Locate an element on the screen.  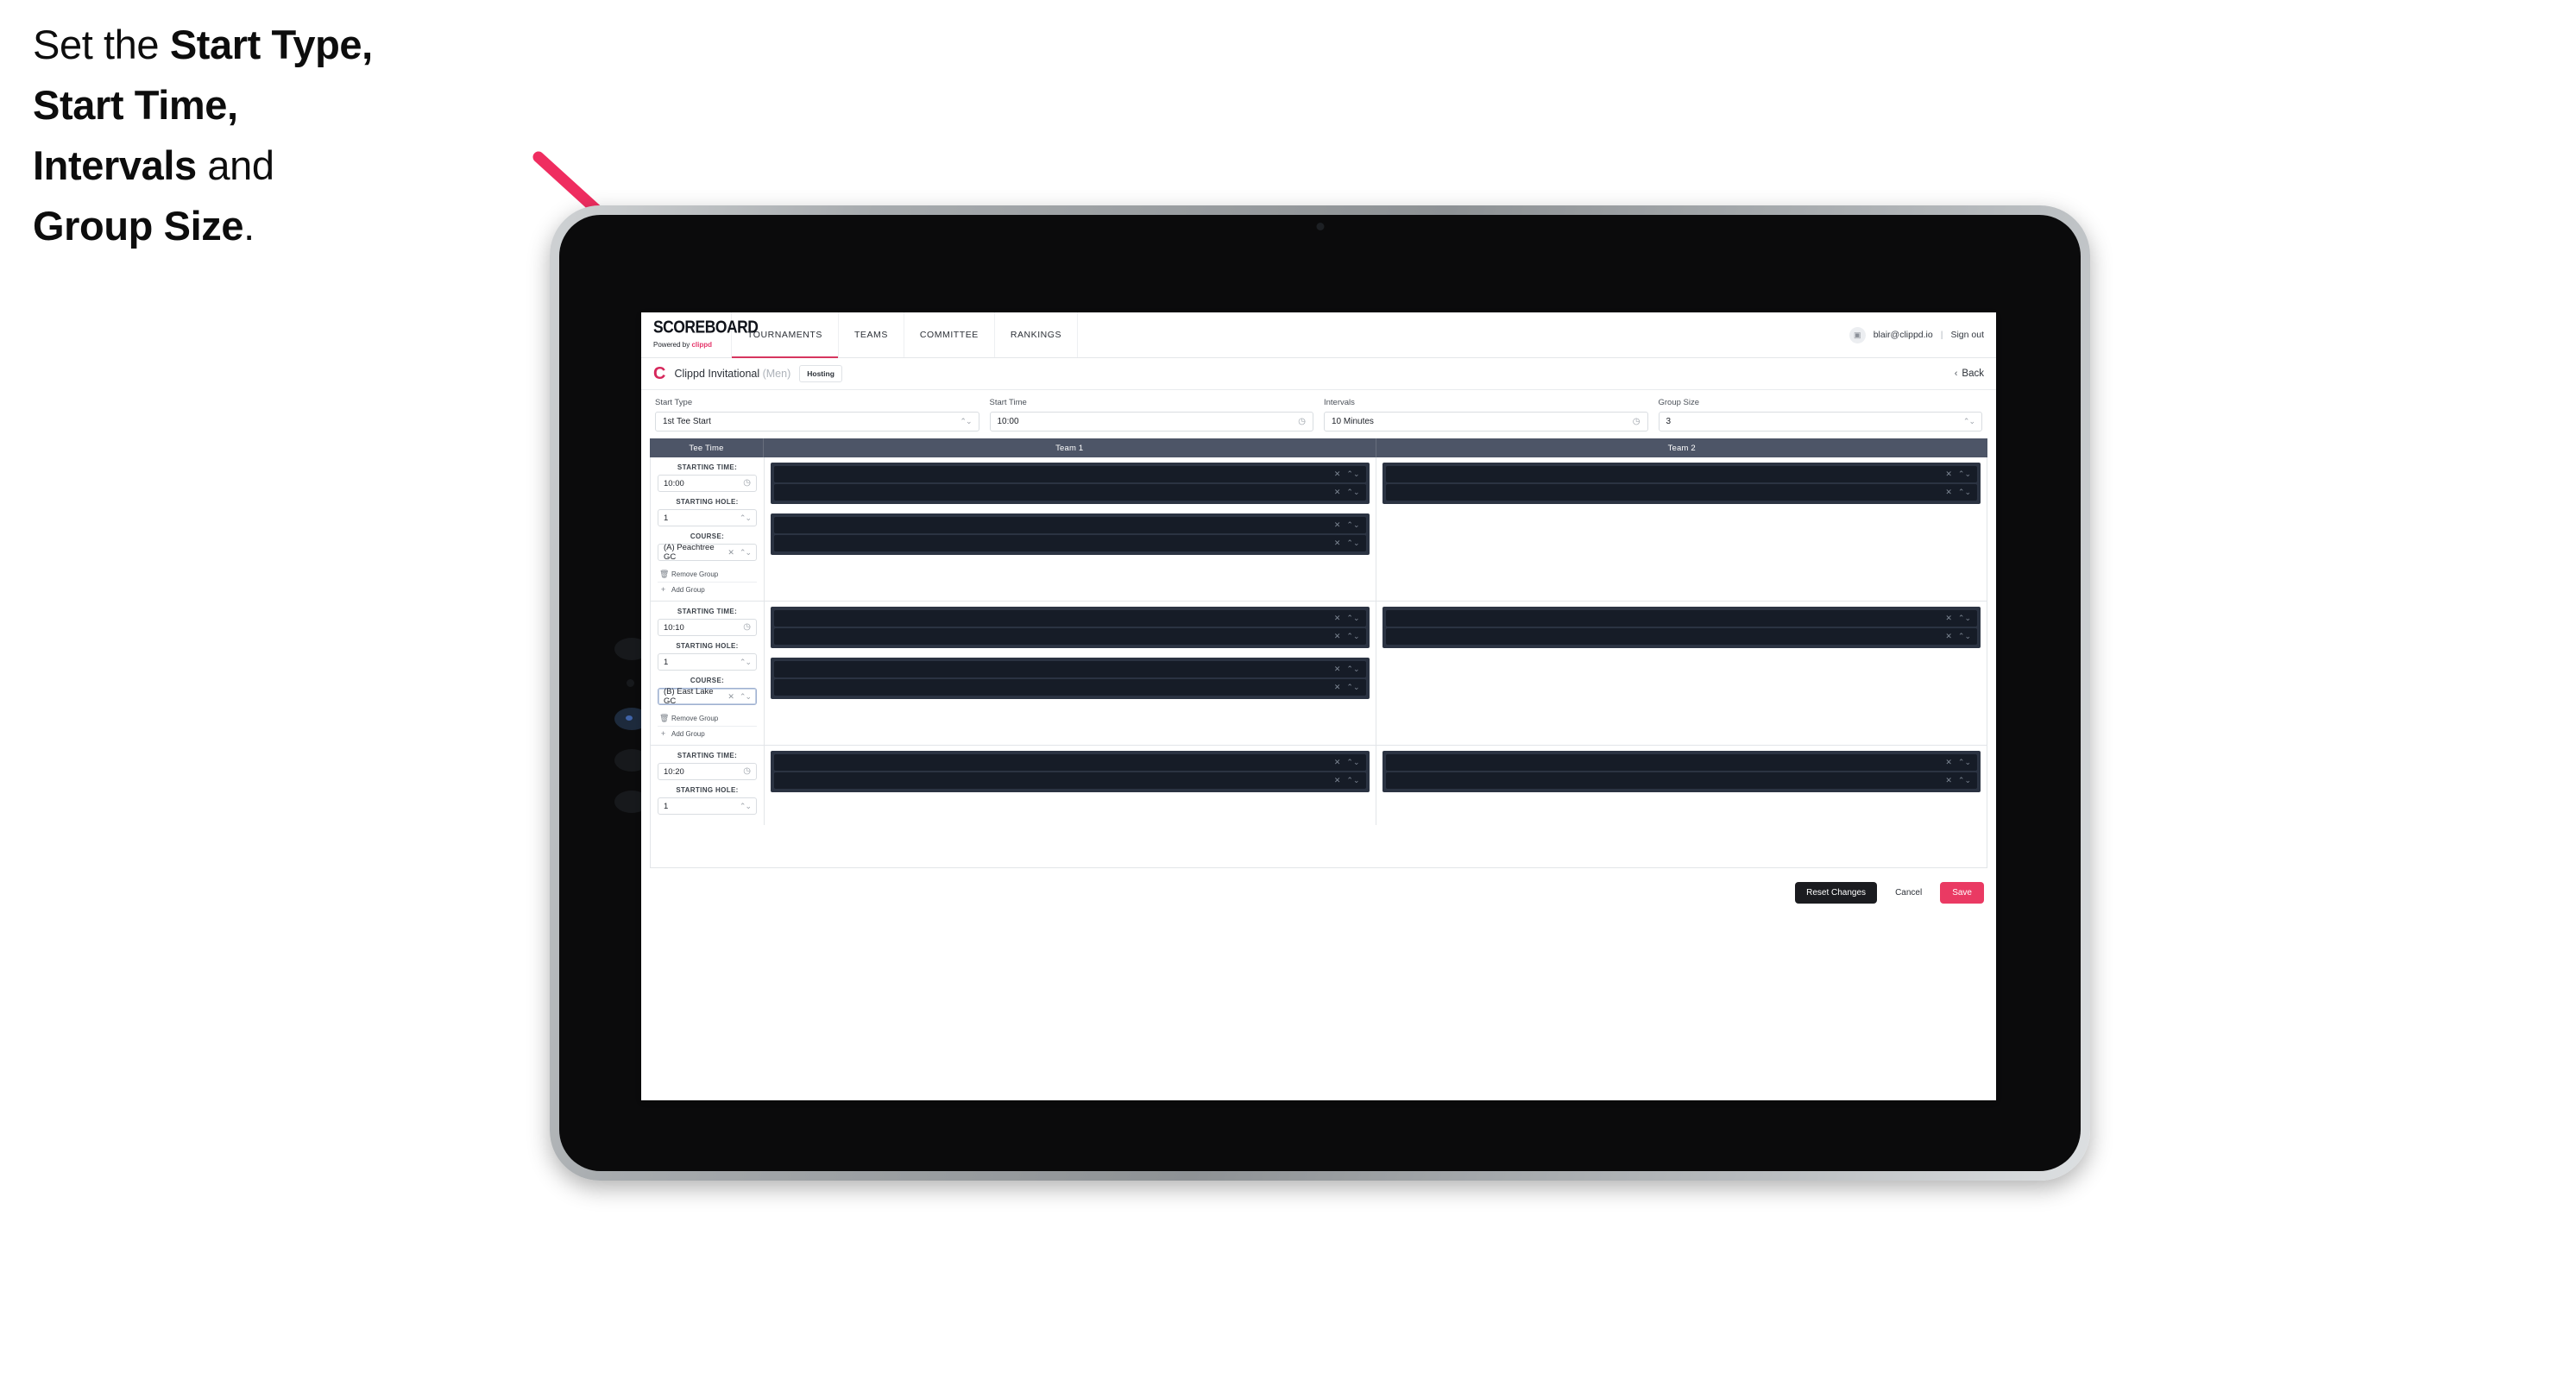
nav-tab-committee: COMMITTEE is located at coordinates (950, 335).